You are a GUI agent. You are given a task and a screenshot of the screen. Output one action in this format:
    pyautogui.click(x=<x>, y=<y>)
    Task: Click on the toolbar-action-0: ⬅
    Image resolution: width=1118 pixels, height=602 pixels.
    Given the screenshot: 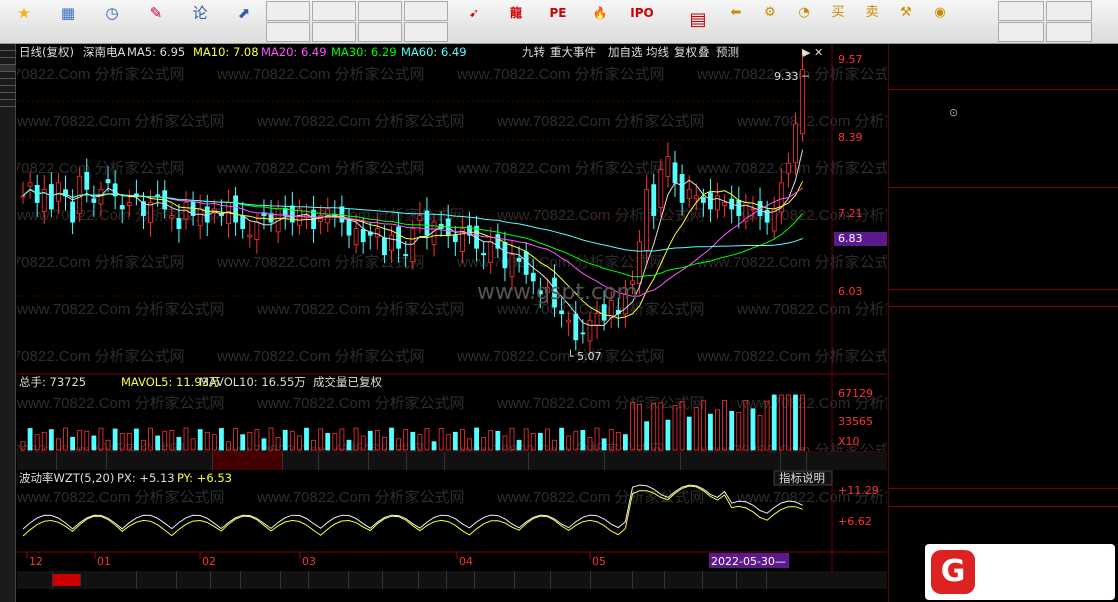 What is the action you would take?
    pyautogui.click(x=736, y=22)
    